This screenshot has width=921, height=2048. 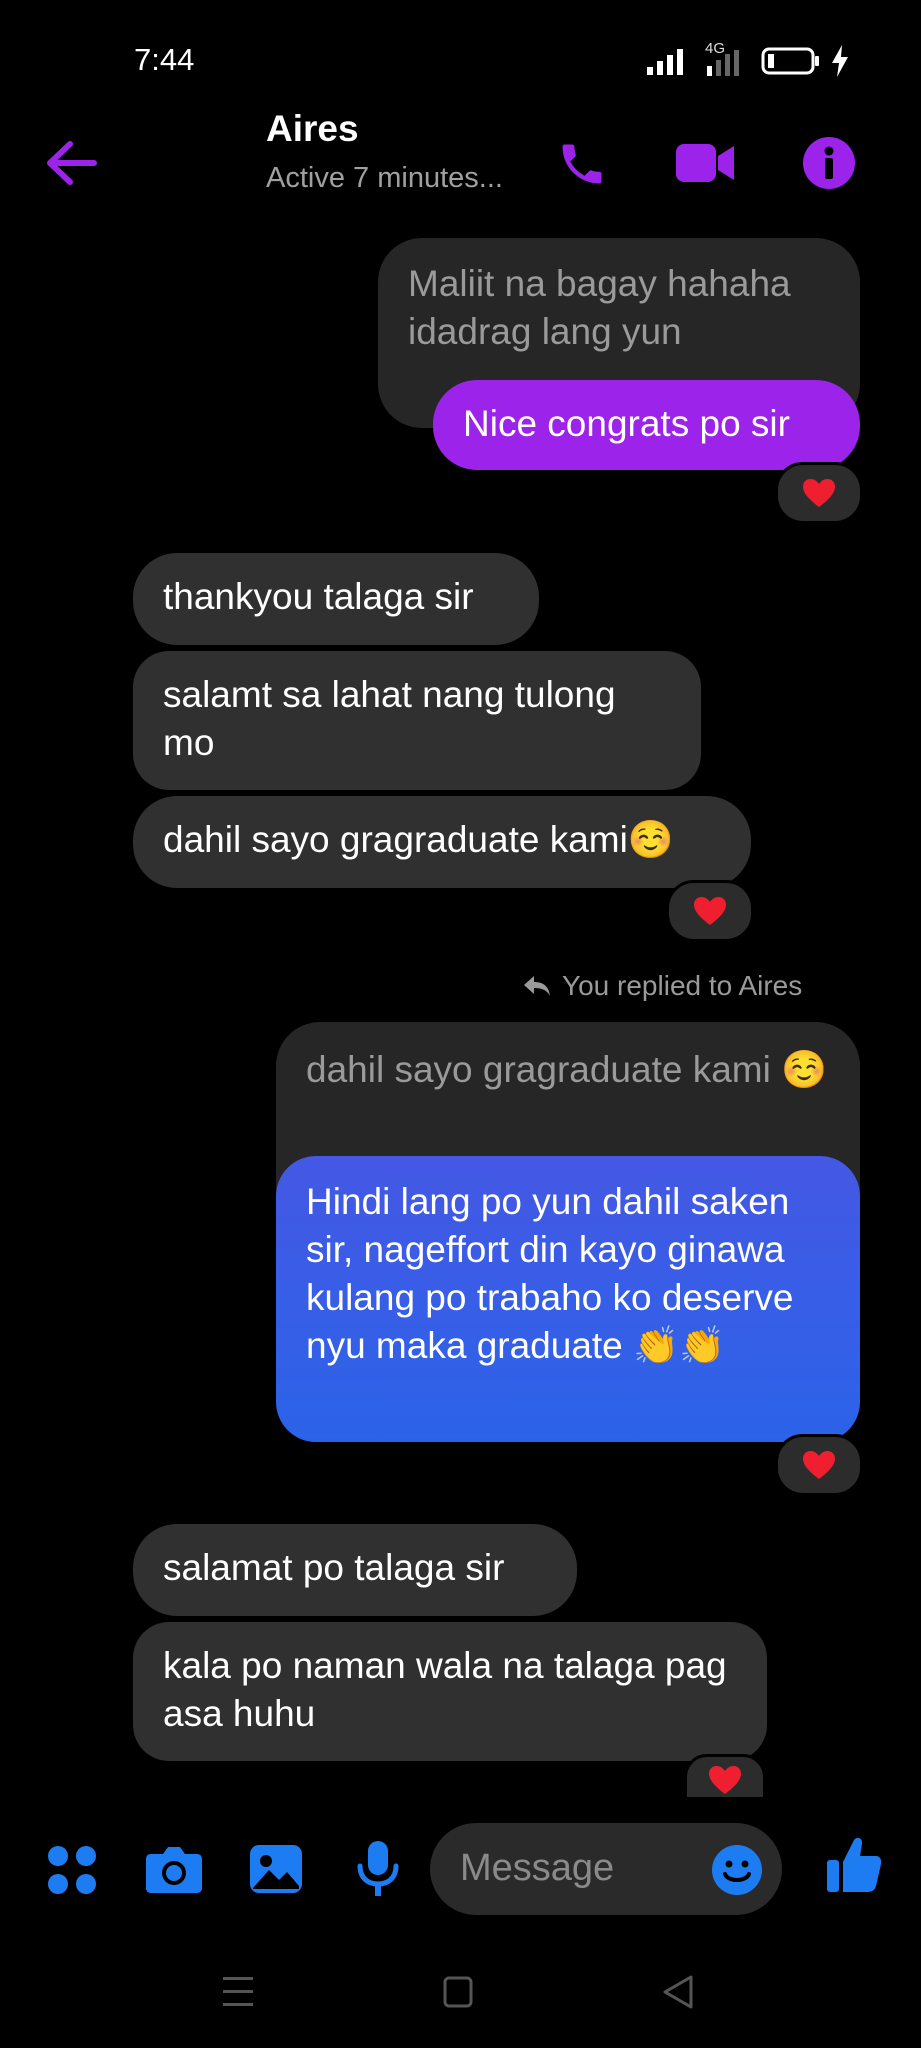 I want to click on received-message: salamt sa lahat nang tulong mo, so click(x=417, y=720).